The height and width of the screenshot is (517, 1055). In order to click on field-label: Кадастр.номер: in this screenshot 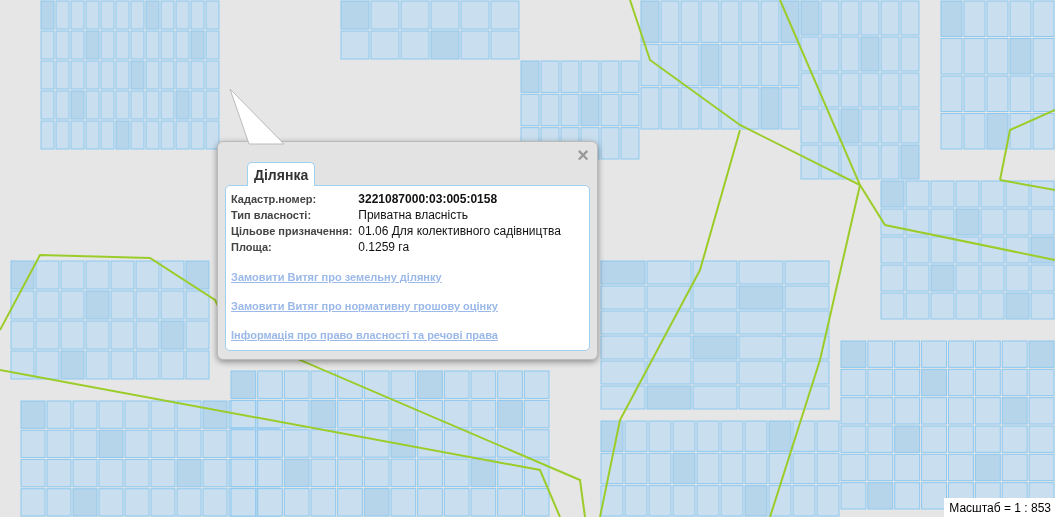, I will do `click(274, 199)`.